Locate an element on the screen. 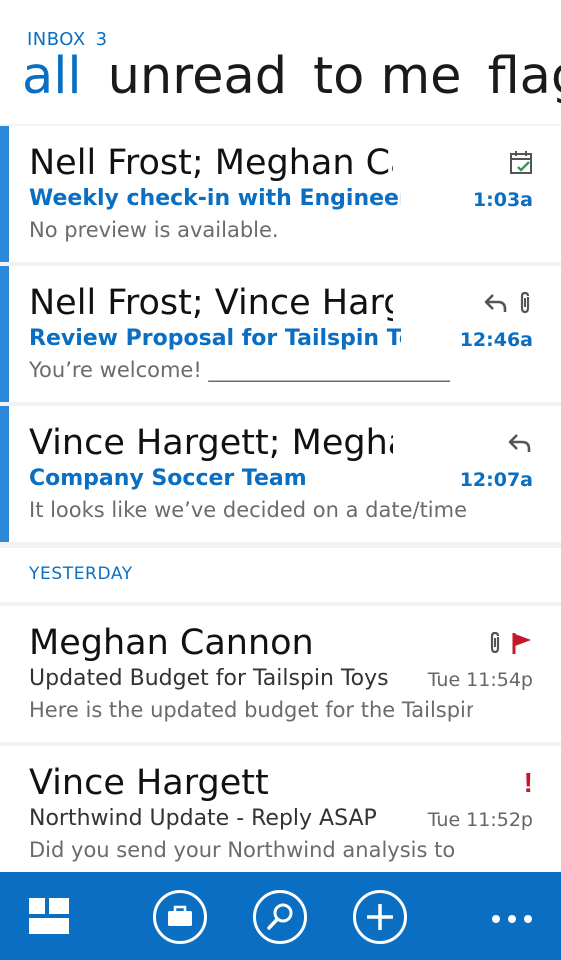 This screenshot has height=960, width=561. more-icon is located at coordinates (518, 917).